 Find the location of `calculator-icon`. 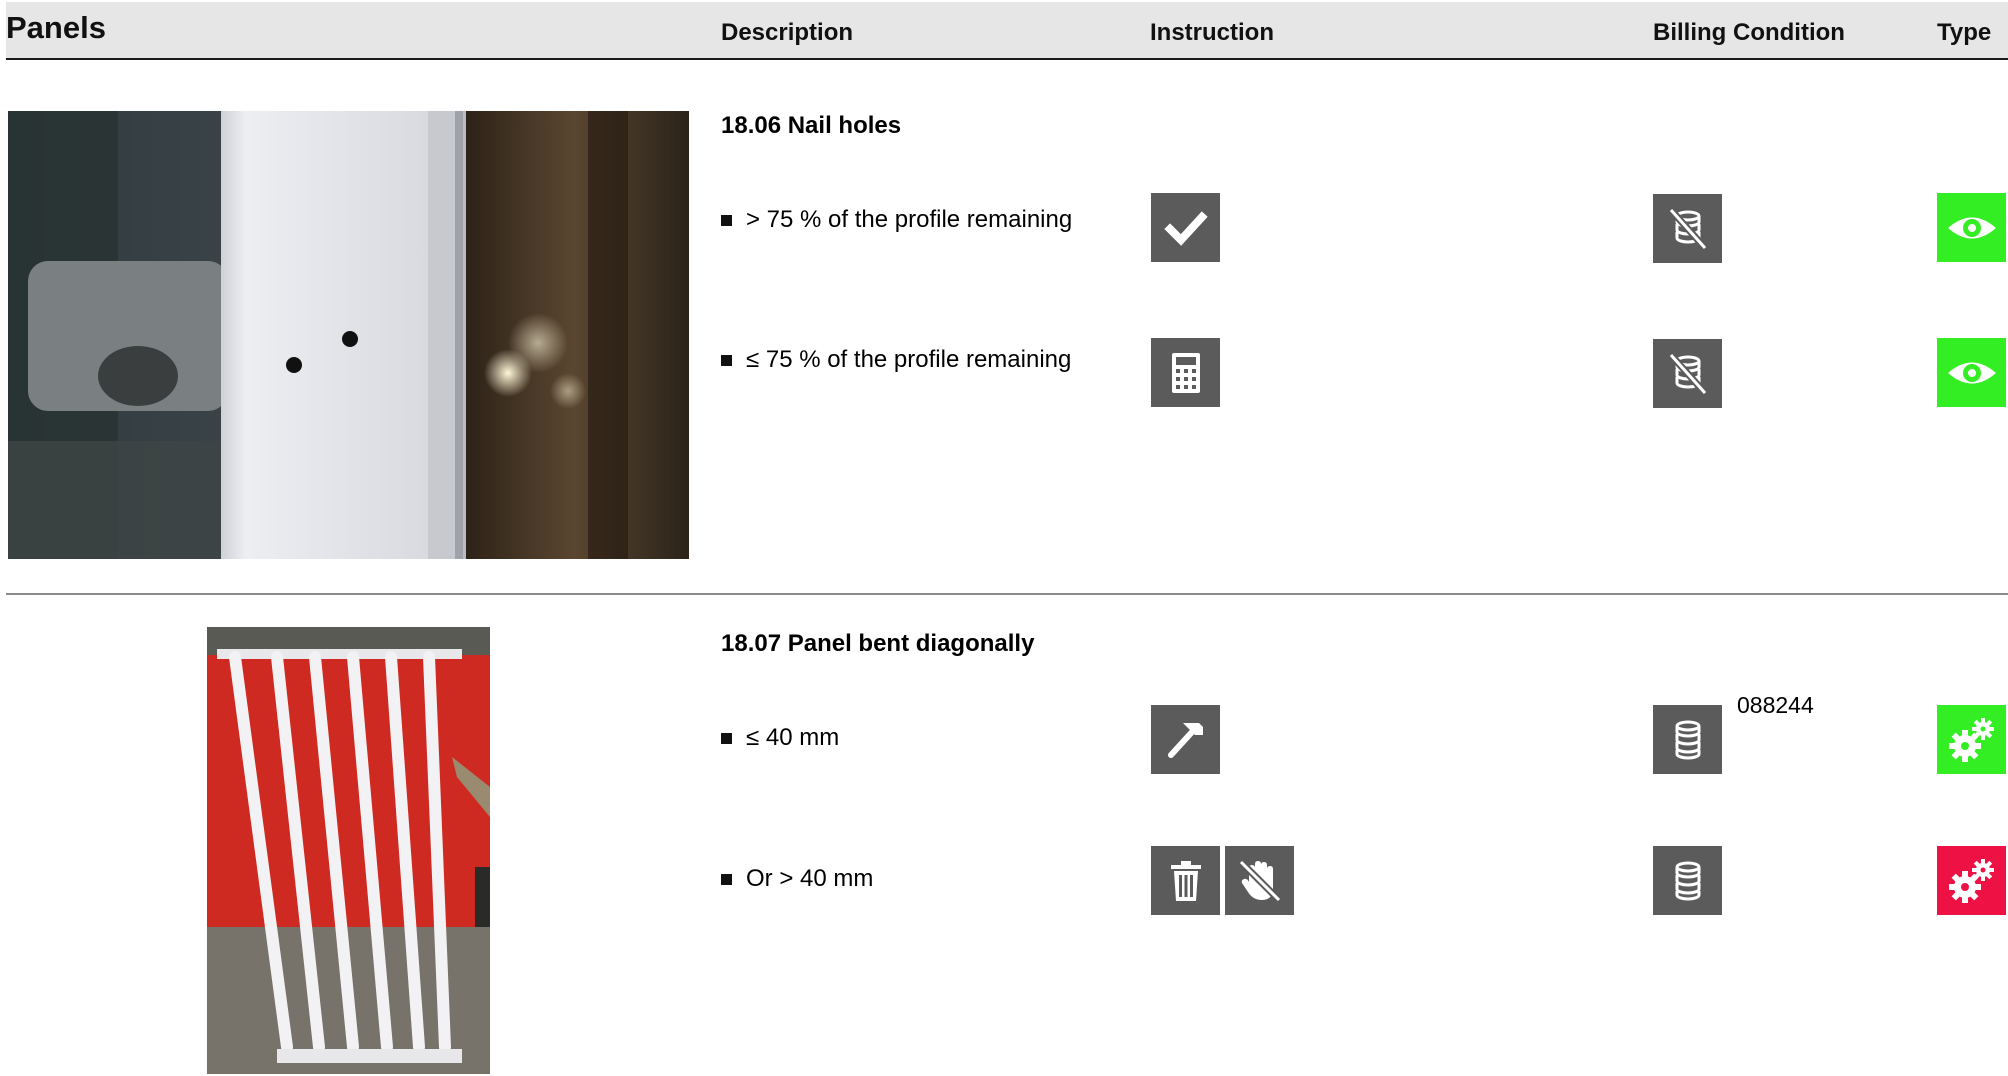

calculator-icon is located at coordinates (1185, 372).